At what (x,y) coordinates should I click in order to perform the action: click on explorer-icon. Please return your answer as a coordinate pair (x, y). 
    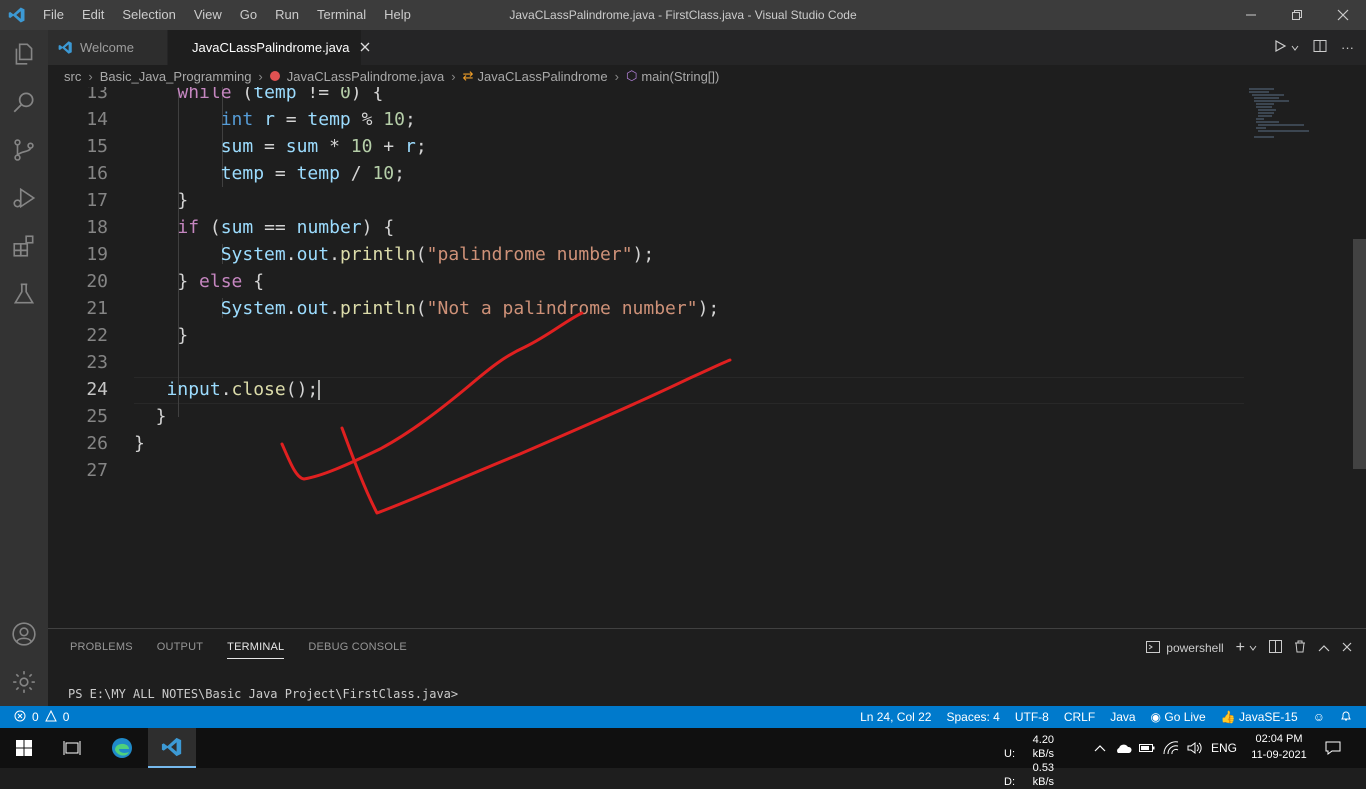
    Looking at the image, I should click on (24, 54).